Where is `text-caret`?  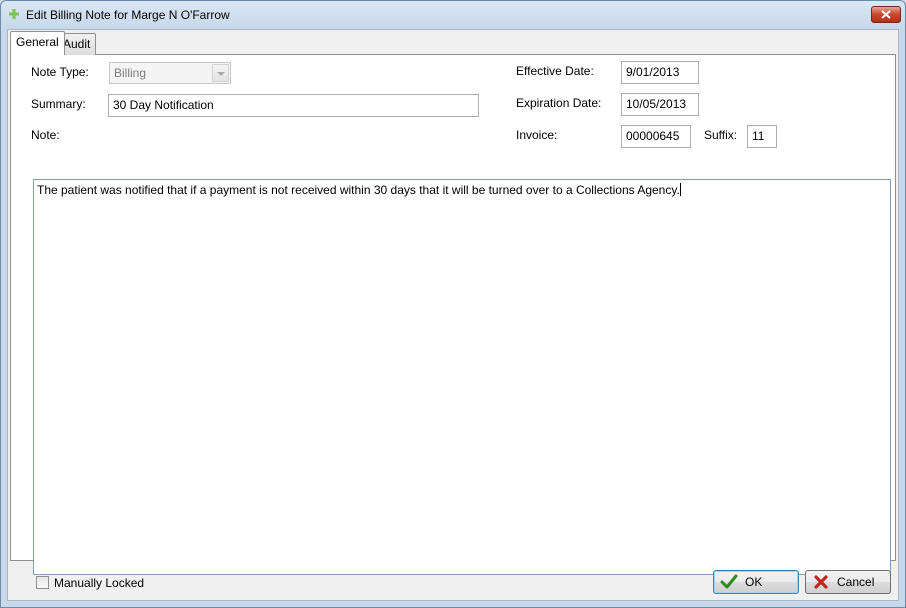 text-caret is located at coordinates (680, 189).